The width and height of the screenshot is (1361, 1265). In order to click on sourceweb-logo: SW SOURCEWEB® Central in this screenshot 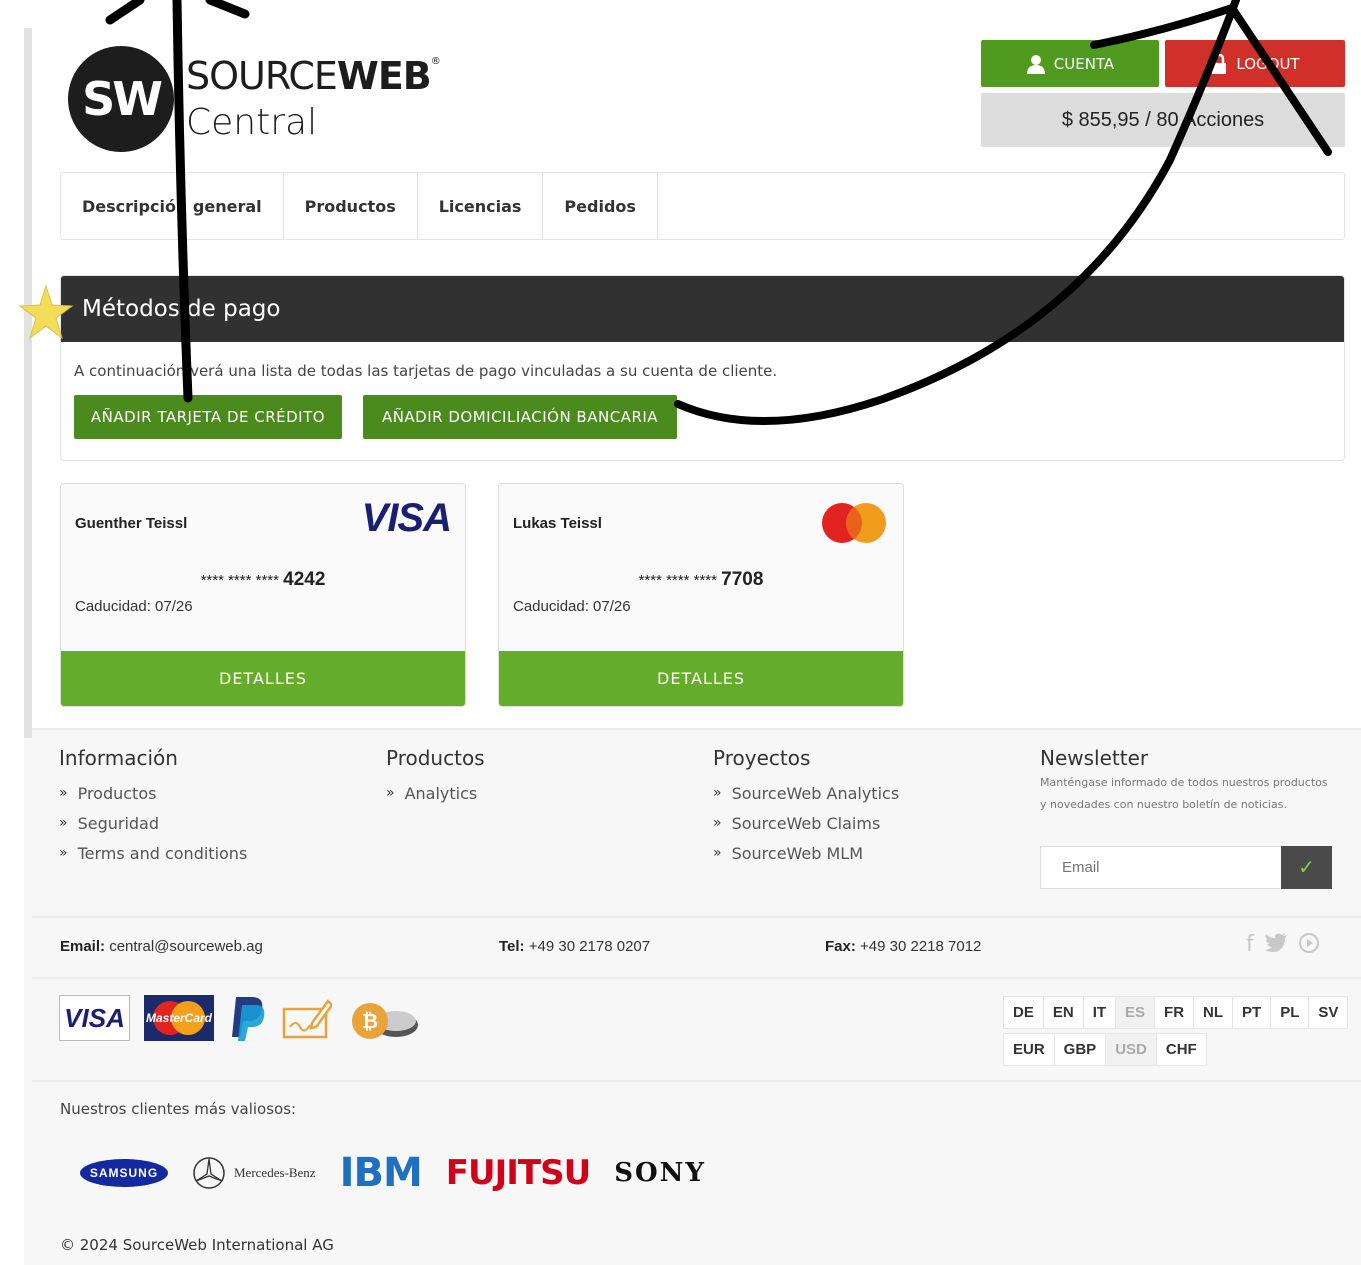, I will do `click(254, 101)`.